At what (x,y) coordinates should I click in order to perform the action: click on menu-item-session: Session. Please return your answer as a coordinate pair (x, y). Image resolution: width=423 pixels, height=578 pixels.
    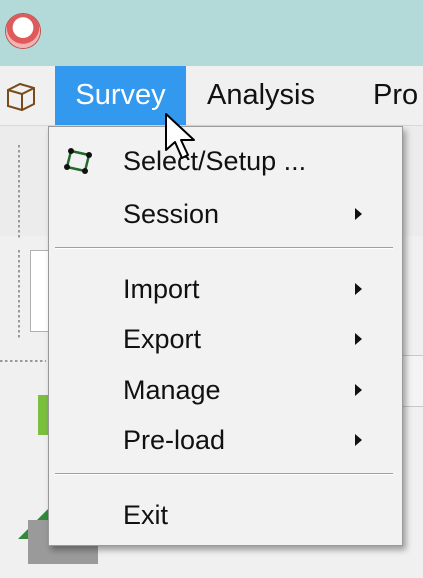
    Looking at the image, I should click on (225, 214).